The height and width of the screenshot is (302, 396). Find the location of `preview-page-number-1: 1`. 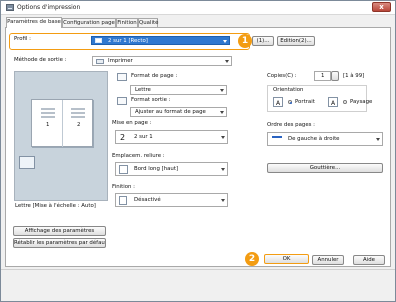

preview-page-number-1: 1 is located at coordinates (48, 125).